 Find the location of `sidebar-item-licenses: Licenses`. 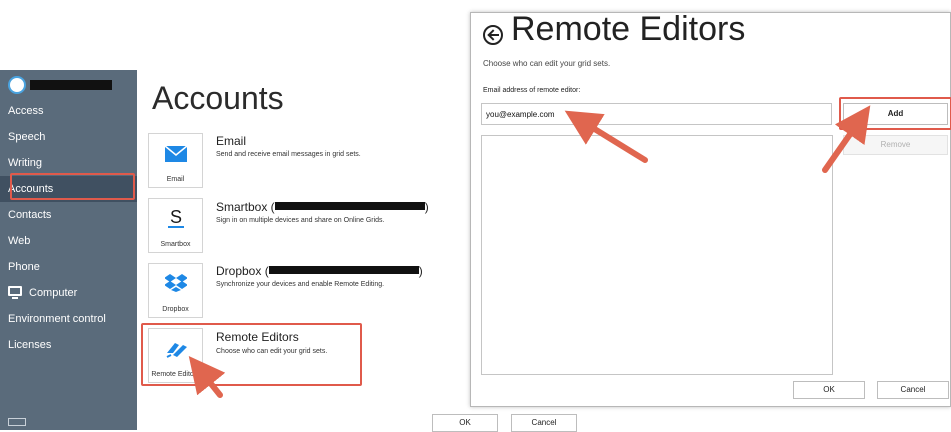

sidebar-item-licenses: Licenses is located at coordinates (68, 345).